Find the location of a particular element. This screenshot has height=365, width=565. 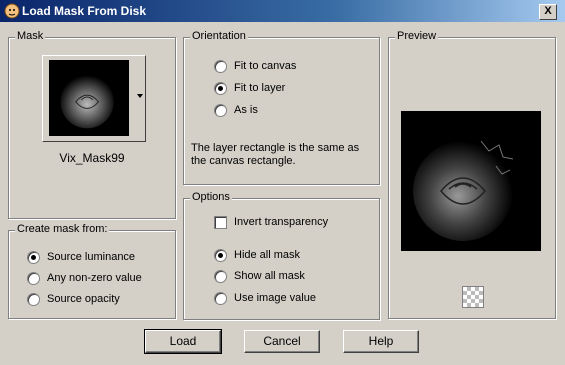

radio-label: Source luminance is located at coordinates (91, 257).